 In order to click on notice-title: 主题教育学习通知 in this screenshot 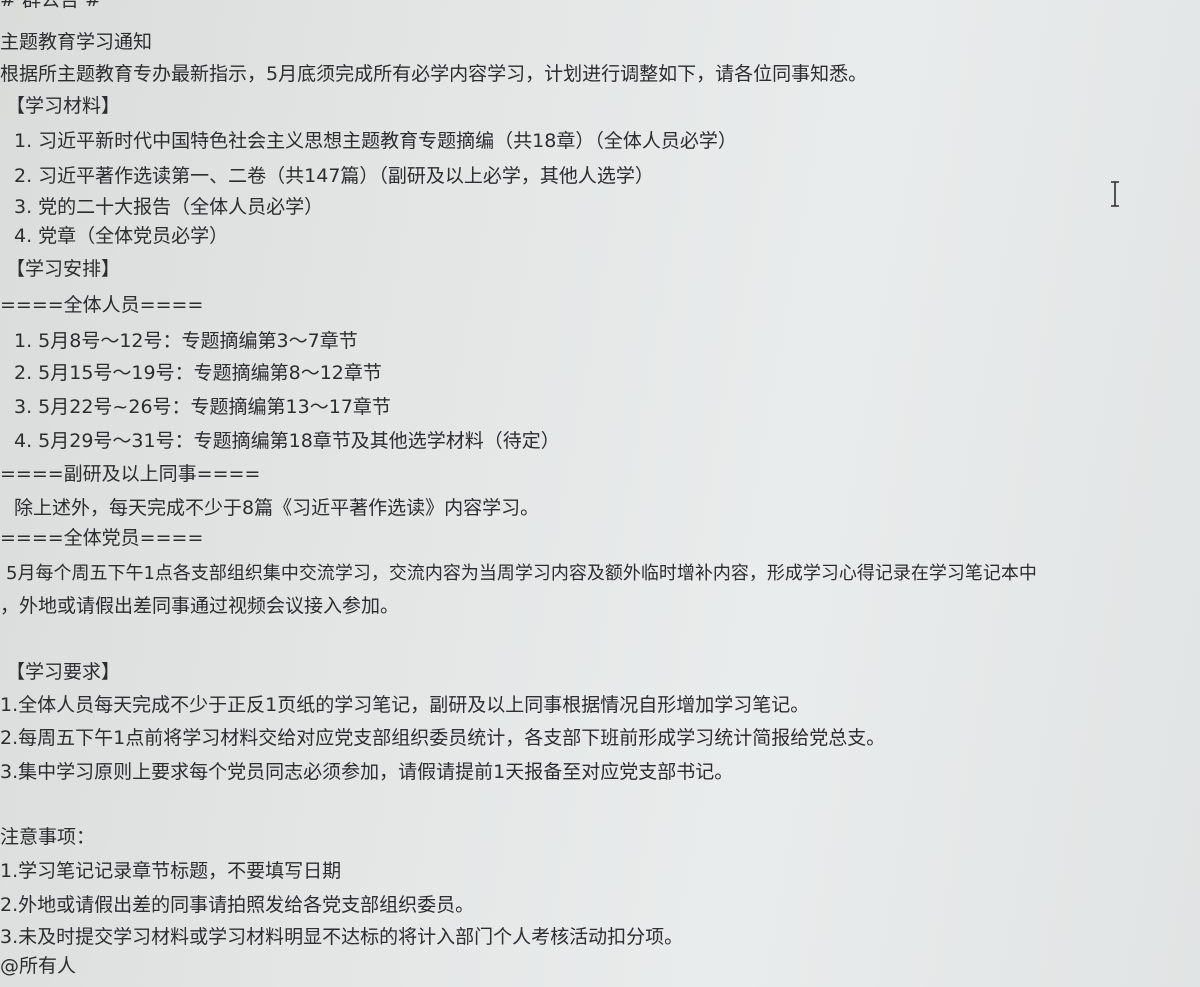, I will do `click(76, 42)`.